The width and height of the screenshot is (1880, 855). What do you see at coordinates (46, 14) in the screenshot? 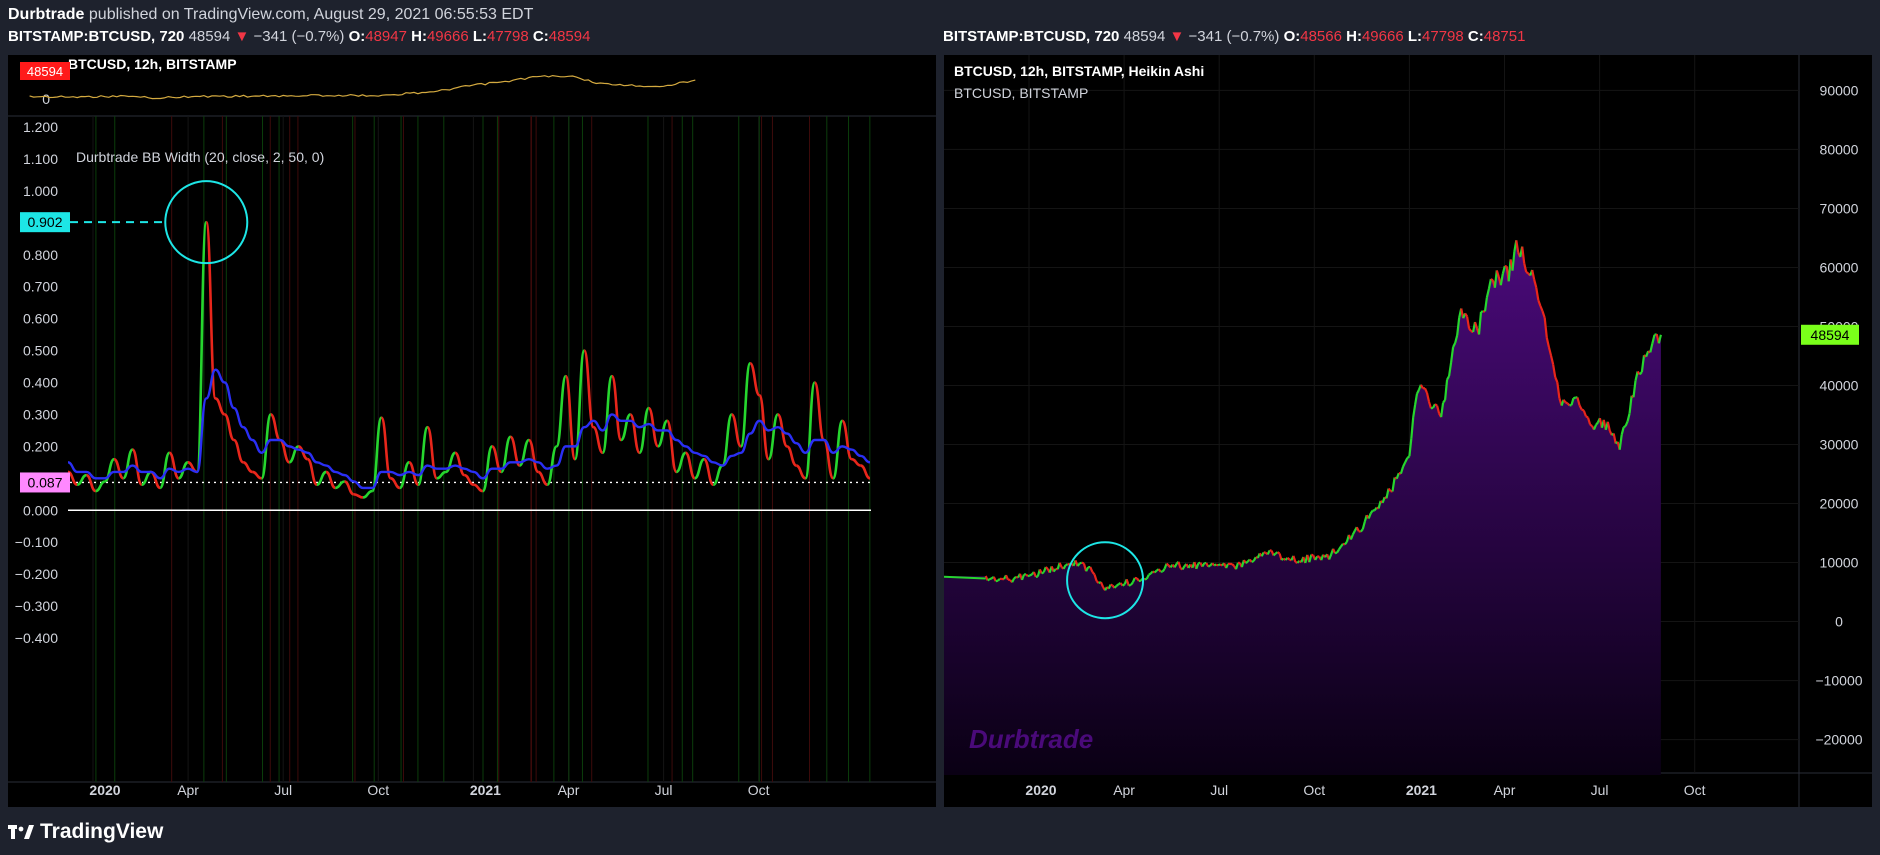
I see `author-name: Durbtrade` at bounding box center [46, 14].